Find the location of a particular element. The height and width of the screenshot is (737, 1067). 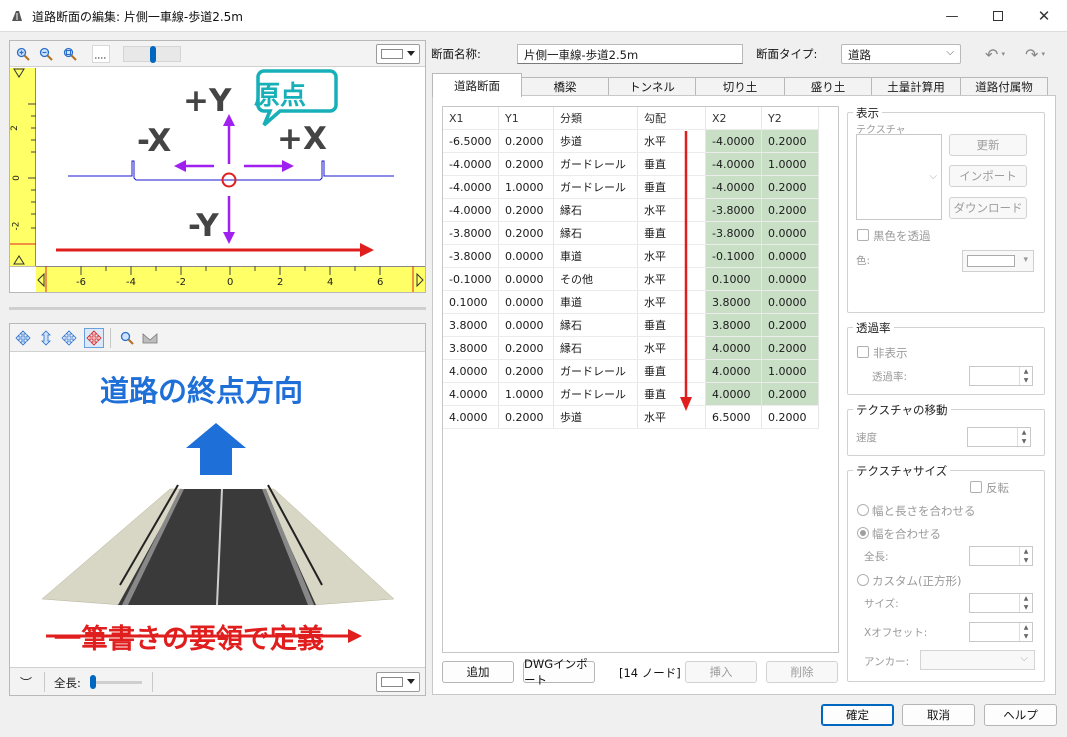

table-row: -6.5000 0.2000 歩道 水平 -4.0000 0.2000 is located at coordinates (631, 141).